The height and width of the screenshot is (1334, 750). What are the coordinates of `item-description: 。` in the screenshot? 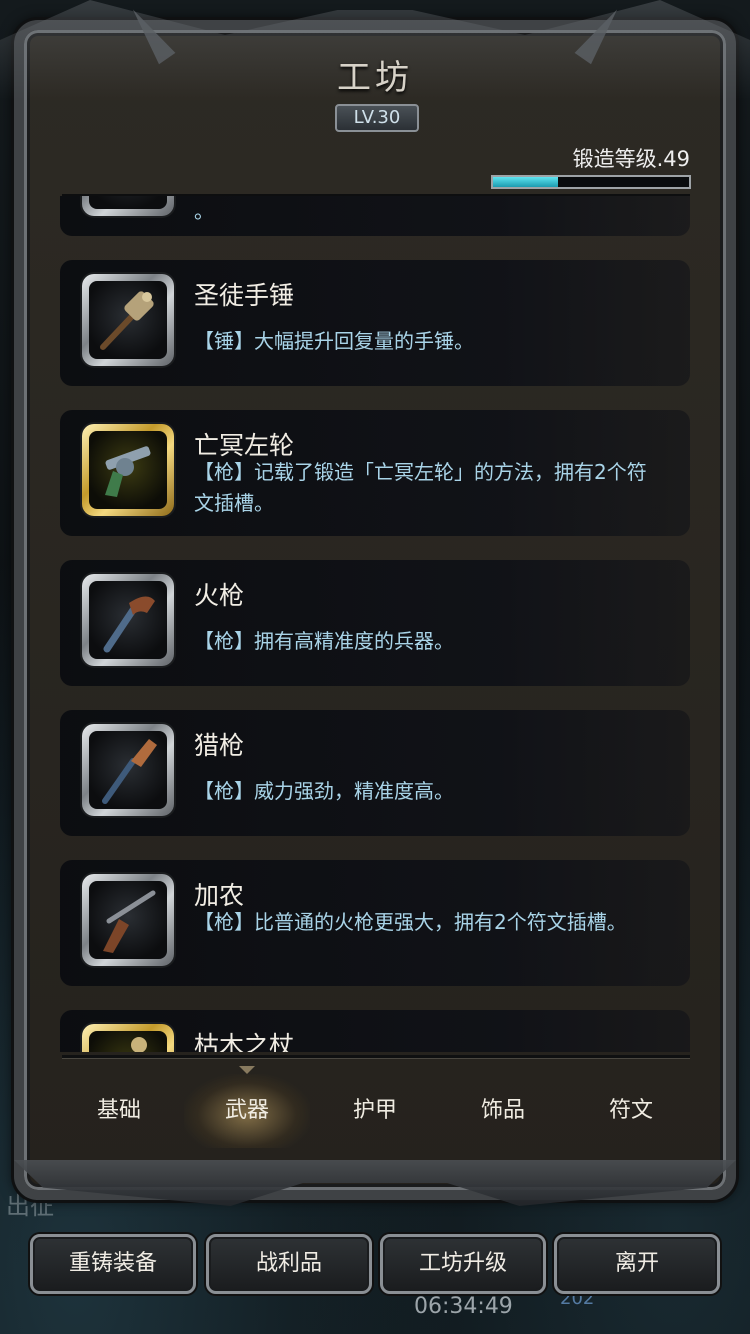 It's located at (204, 211).